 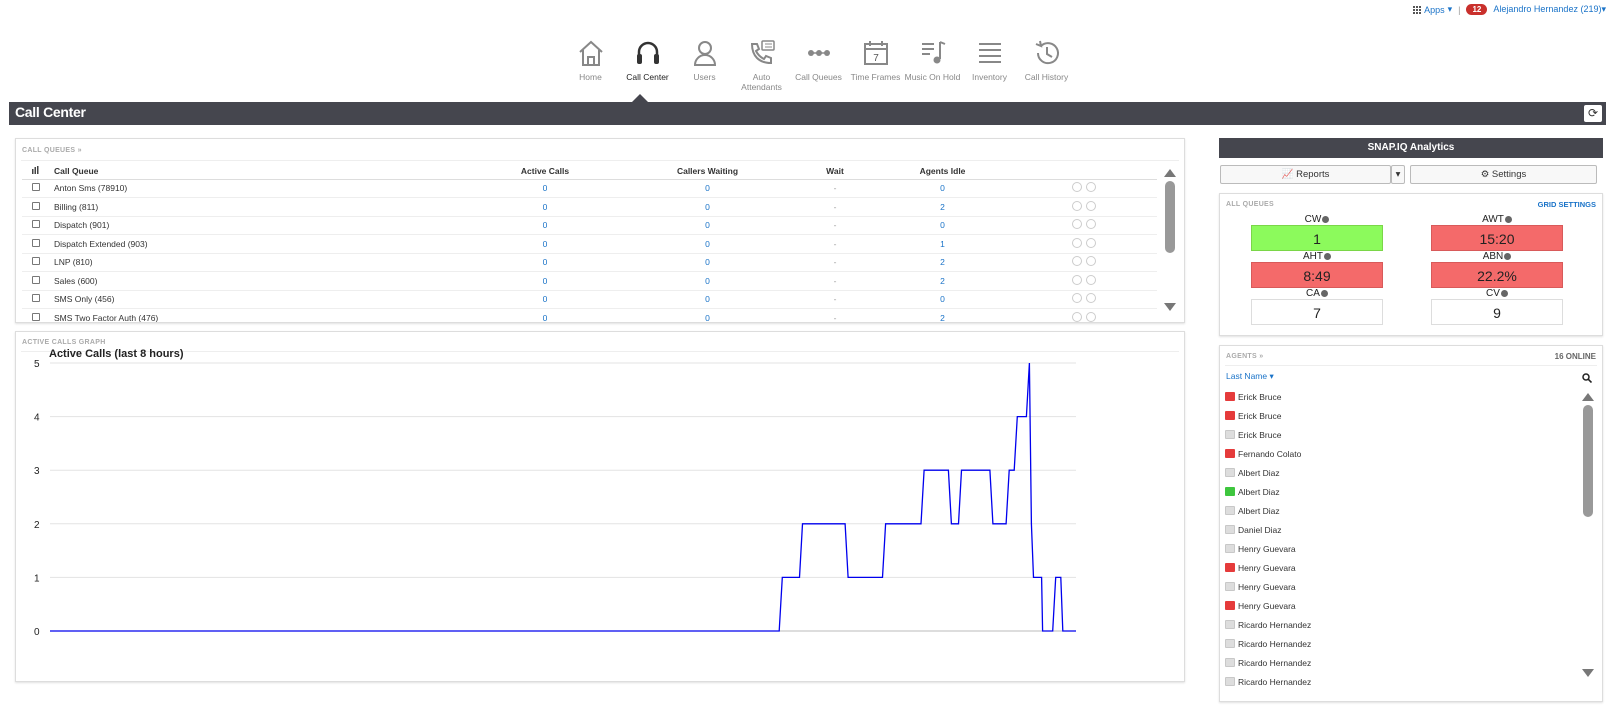 I want to click on sort-label: Last Name, so click(x=1246, y=376).